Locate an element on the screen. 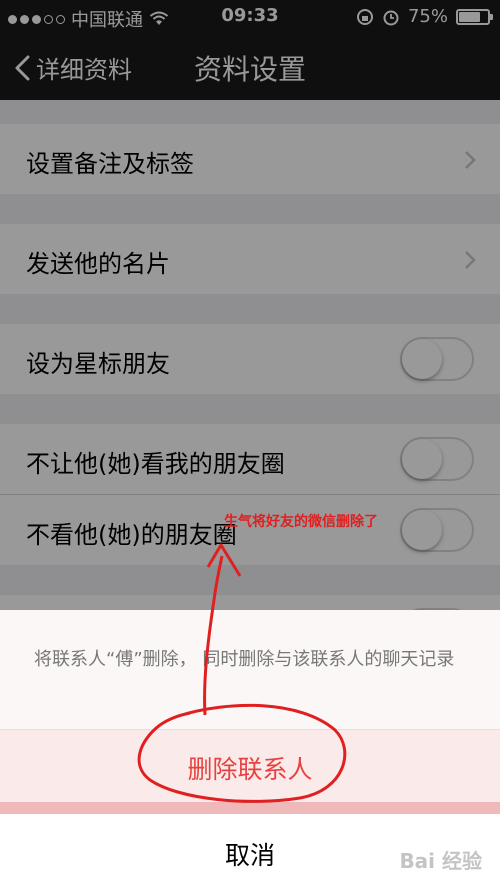  delete-contact-label: 删除联系人 is located at coordinates (250, 769).